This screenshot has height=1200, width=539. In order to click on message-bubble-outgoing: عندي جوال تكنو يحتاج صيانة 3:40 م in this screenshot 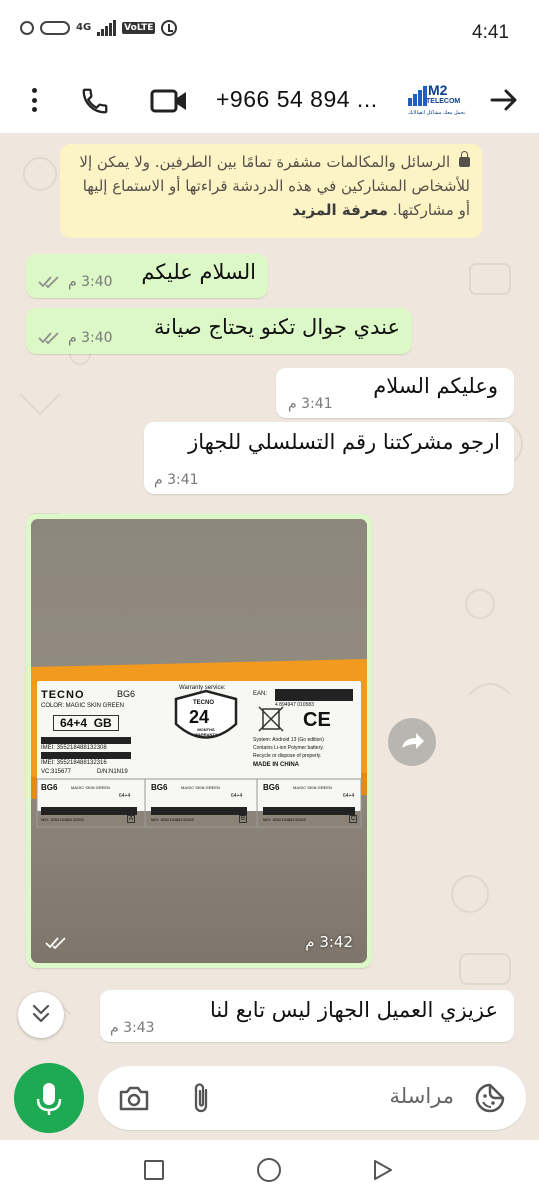, I will do `click(219, 331)`.